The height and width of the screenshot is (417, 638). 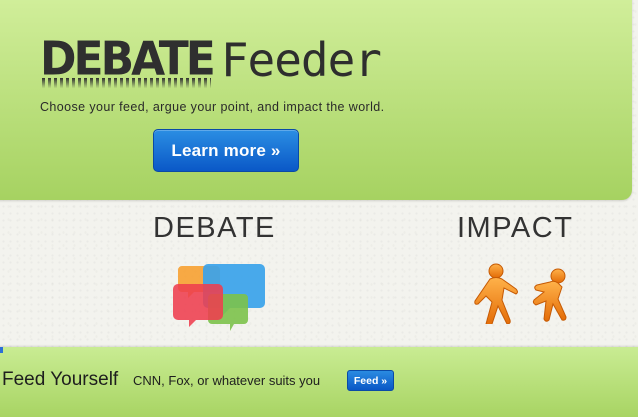 I want to click on site-logo: DEBATE Feeder, so click(x=211, y=59).